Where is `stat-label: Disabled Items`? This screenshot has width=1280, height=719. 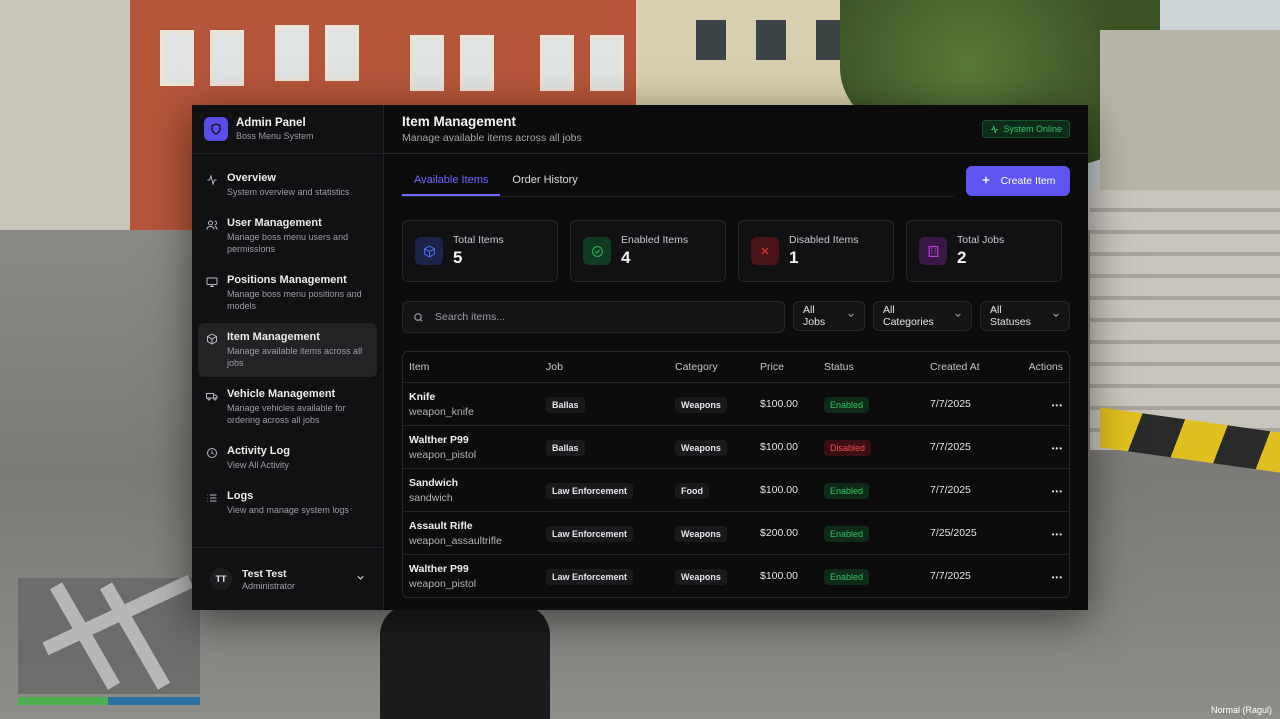
stat-label: Disabled Items is located at coordinates (824, 240).